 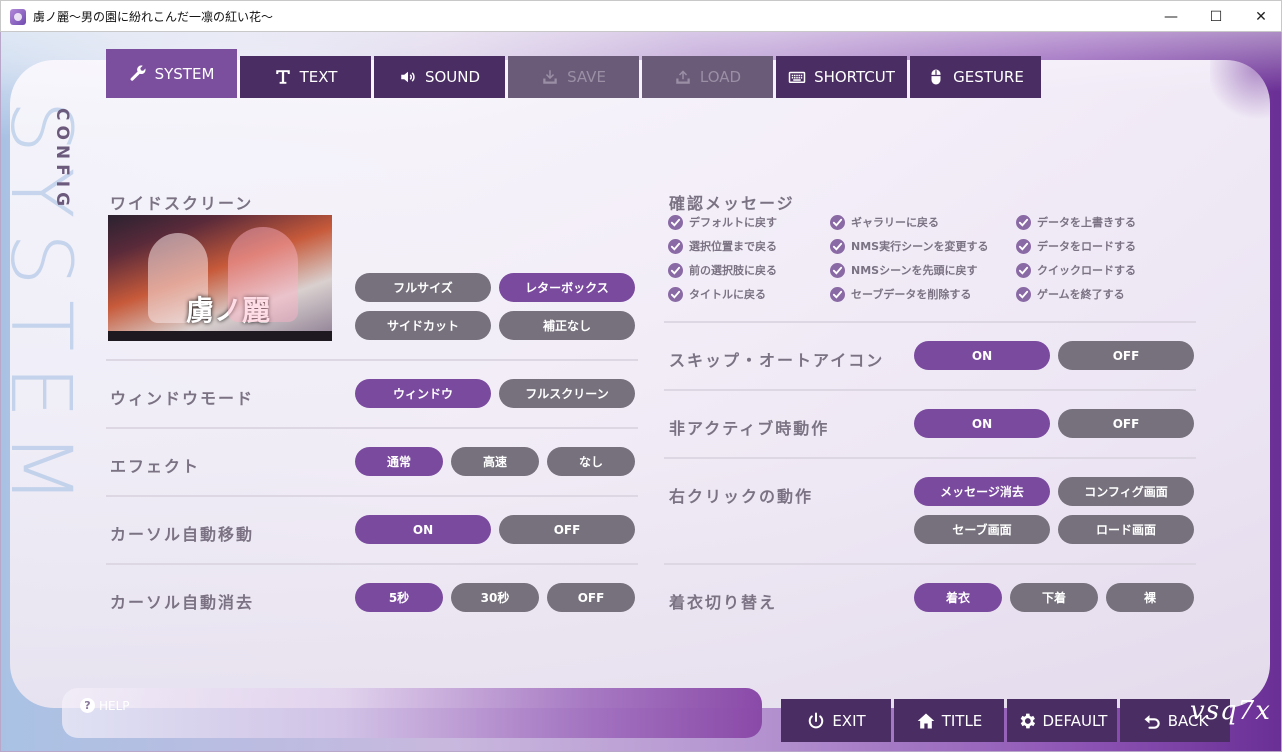 What do you see at coordinates (777, 360) in the screenshot?
I see `skip-icon-label: スキップ・オートアイコン` at bounding box center [777, 360].